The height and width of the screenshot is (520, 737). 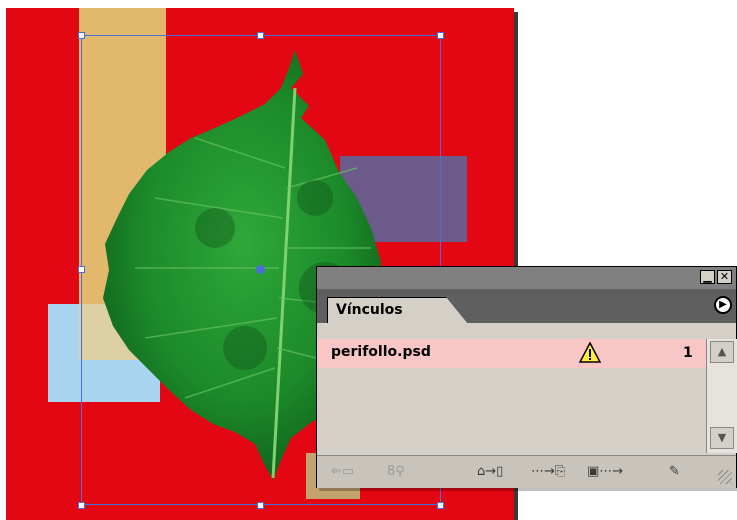 What do you see at coordinates (440, 505) in the screenshot?
I see `handle-bottom-right` at bounding box center [440, 505].